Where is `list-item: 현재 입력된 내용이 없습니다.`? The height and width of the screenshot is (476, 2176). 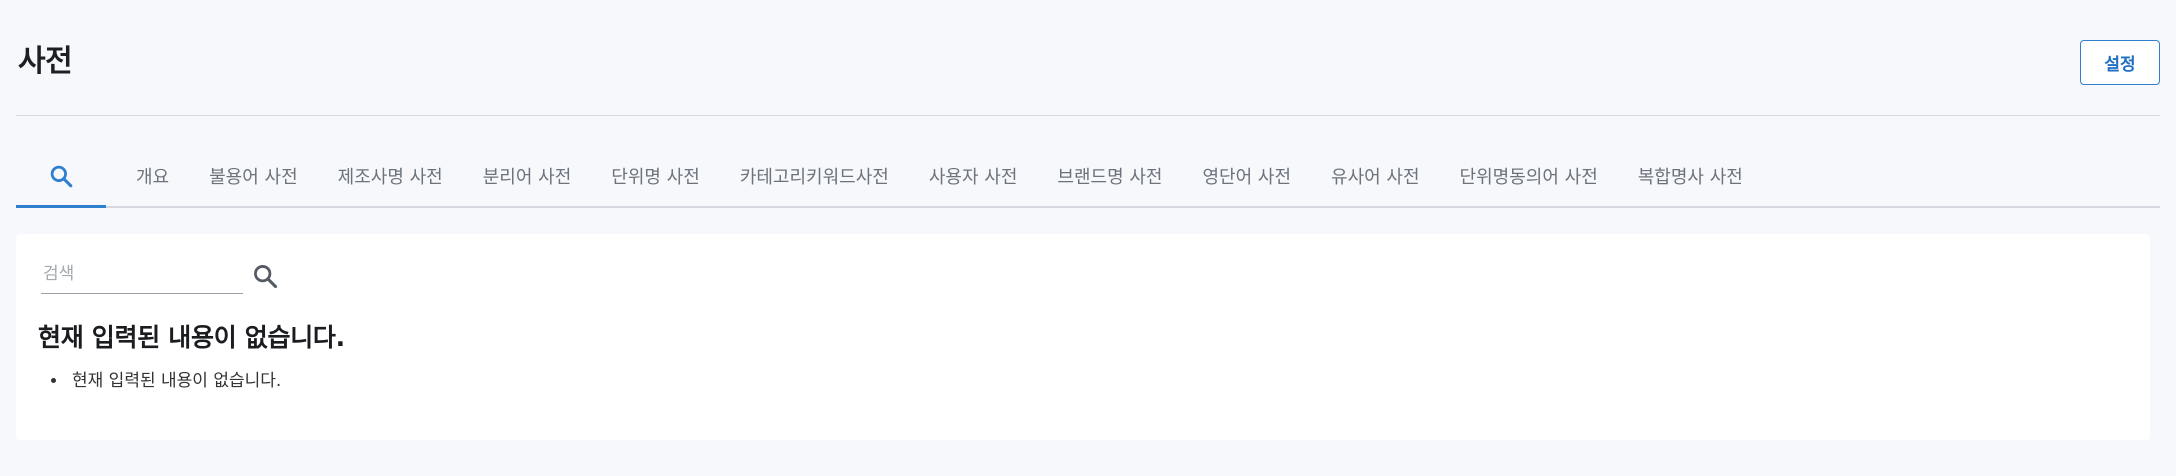
list-item: 현재 입력된 내용이 없습니다. is located at coordinates (174, 378).